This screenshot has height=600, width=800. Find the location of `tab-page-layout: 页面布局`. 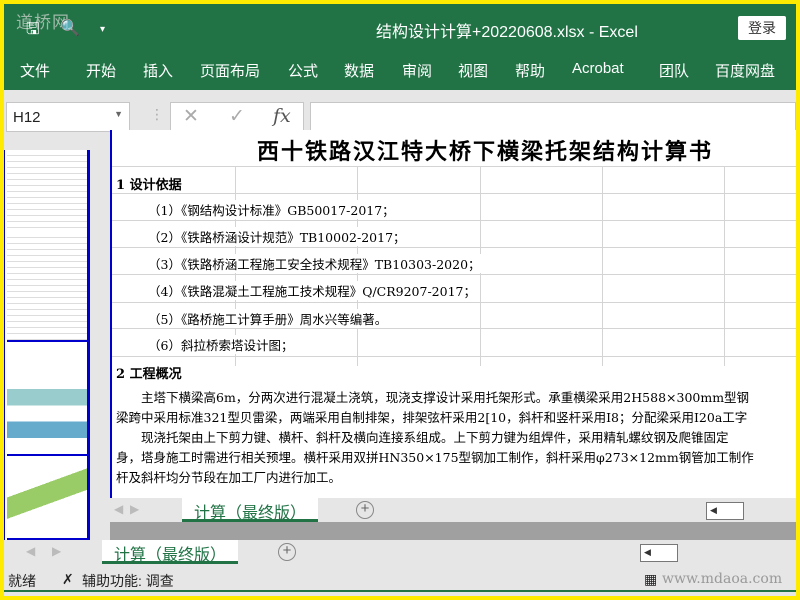

tab-page-layout: 页面布局 is located at coordinates (230, 70).